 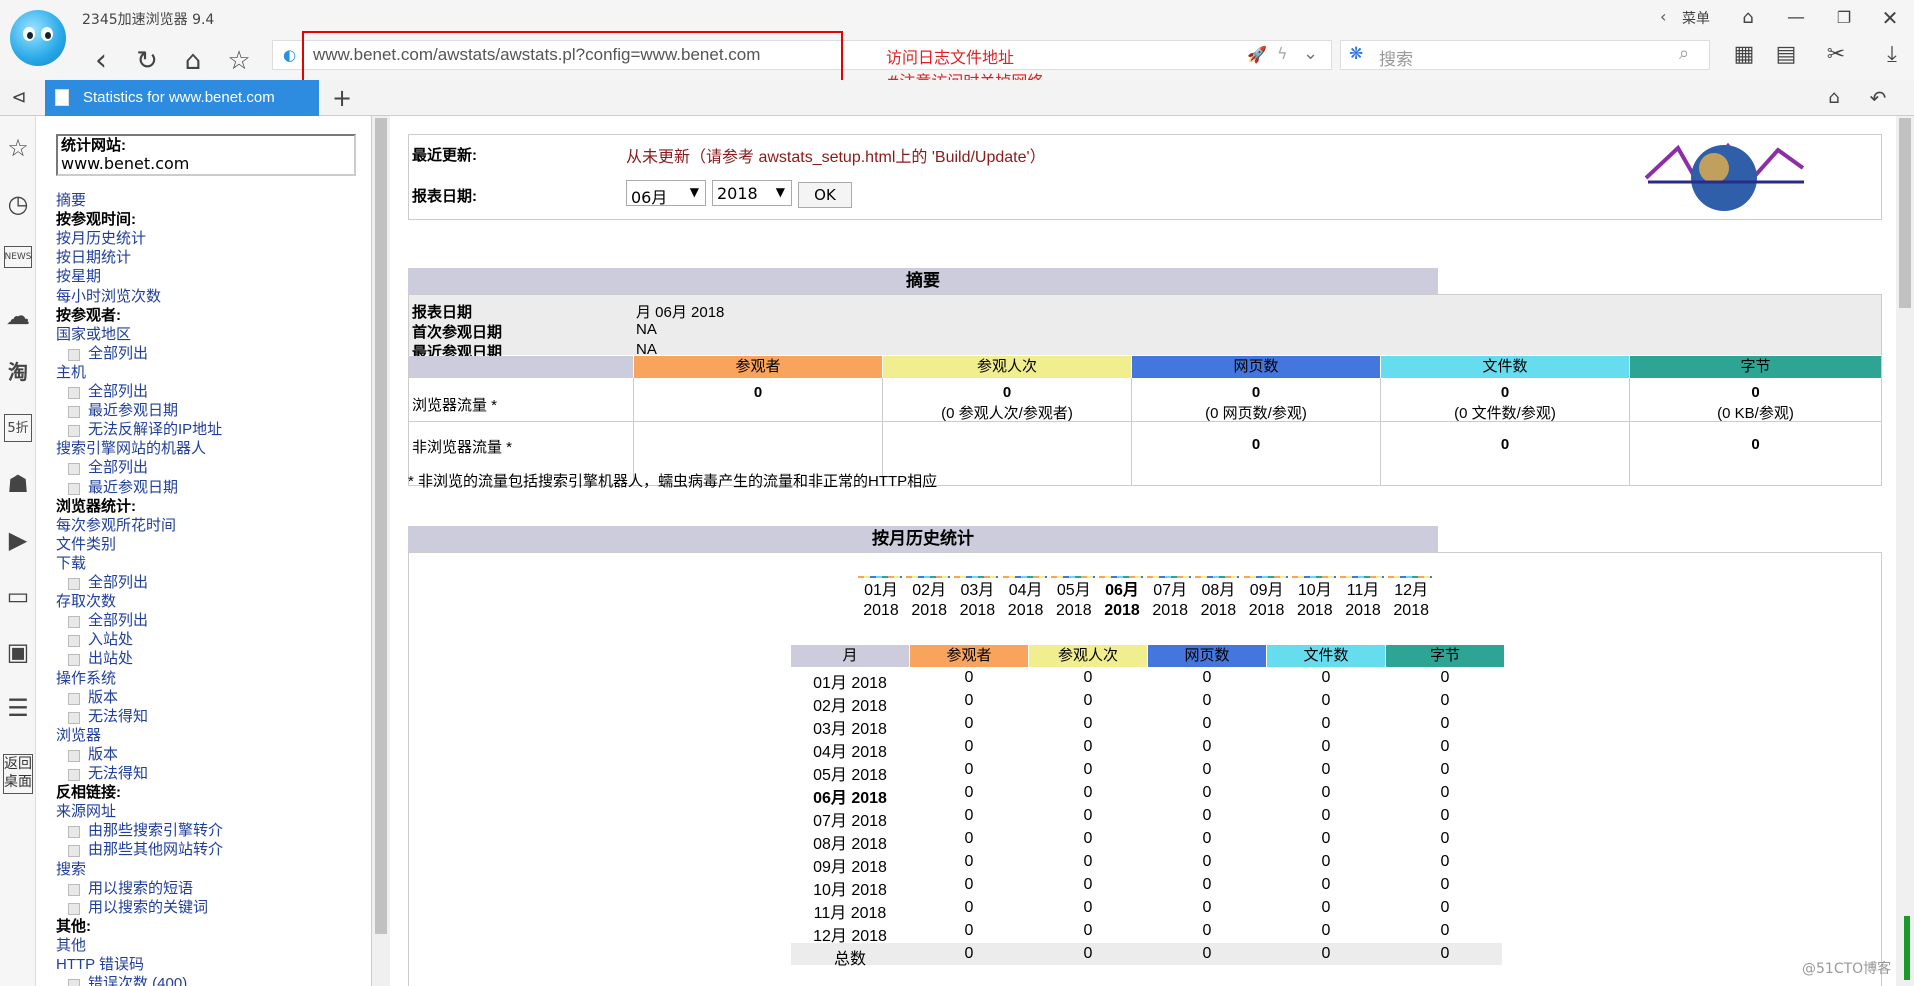 I want to click on menu-link: 每小时浏览次数, so click(x=108, y=296).